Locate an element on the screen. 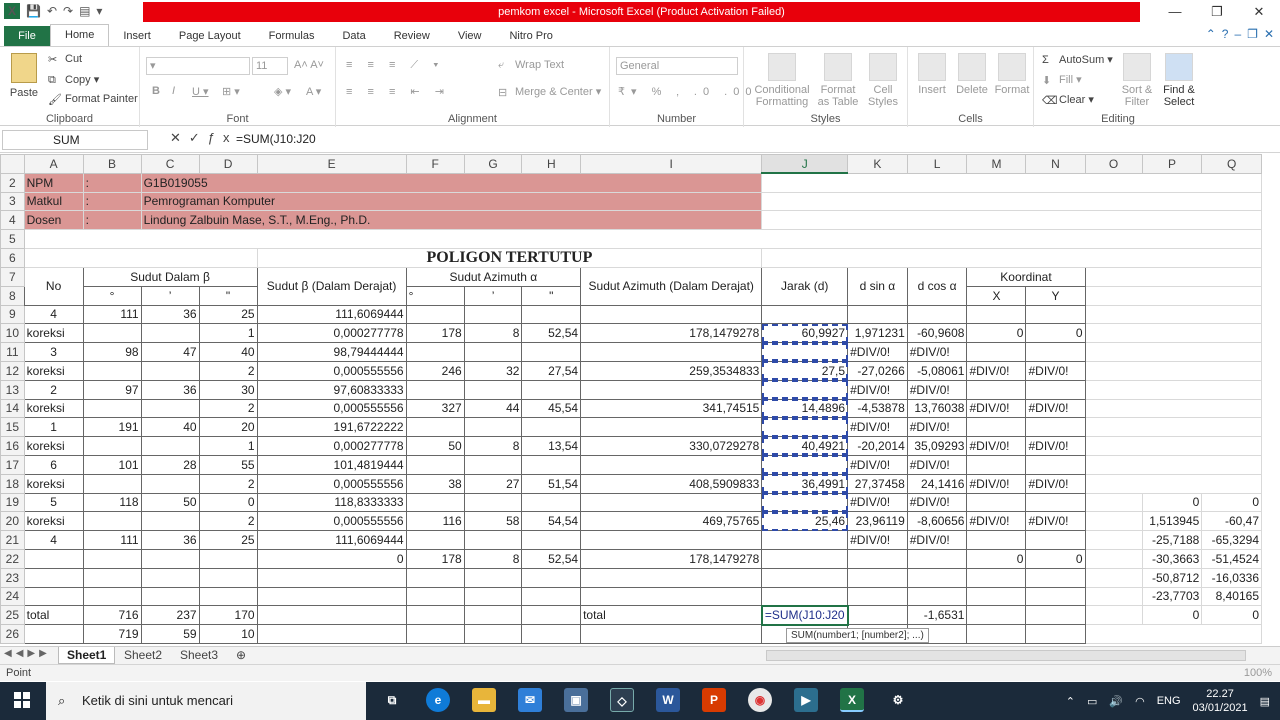  row-header: 5 is located at coordinates (12, 239).